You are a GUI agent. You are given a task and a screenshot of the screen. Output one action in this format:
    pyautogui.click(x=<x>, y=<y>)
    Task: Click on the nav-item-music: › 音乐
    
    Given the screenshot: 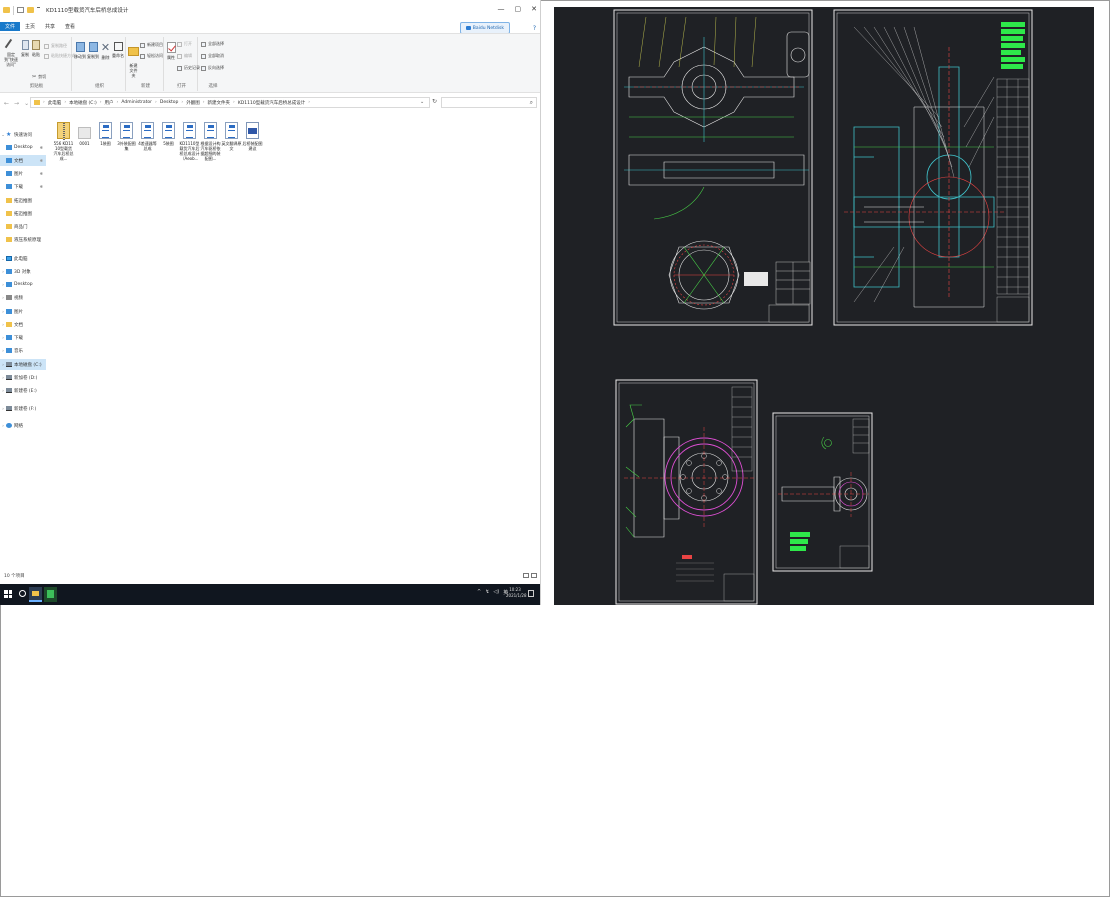 What is the action you would take?
    pyautogui.click(x=23, y=350)
    